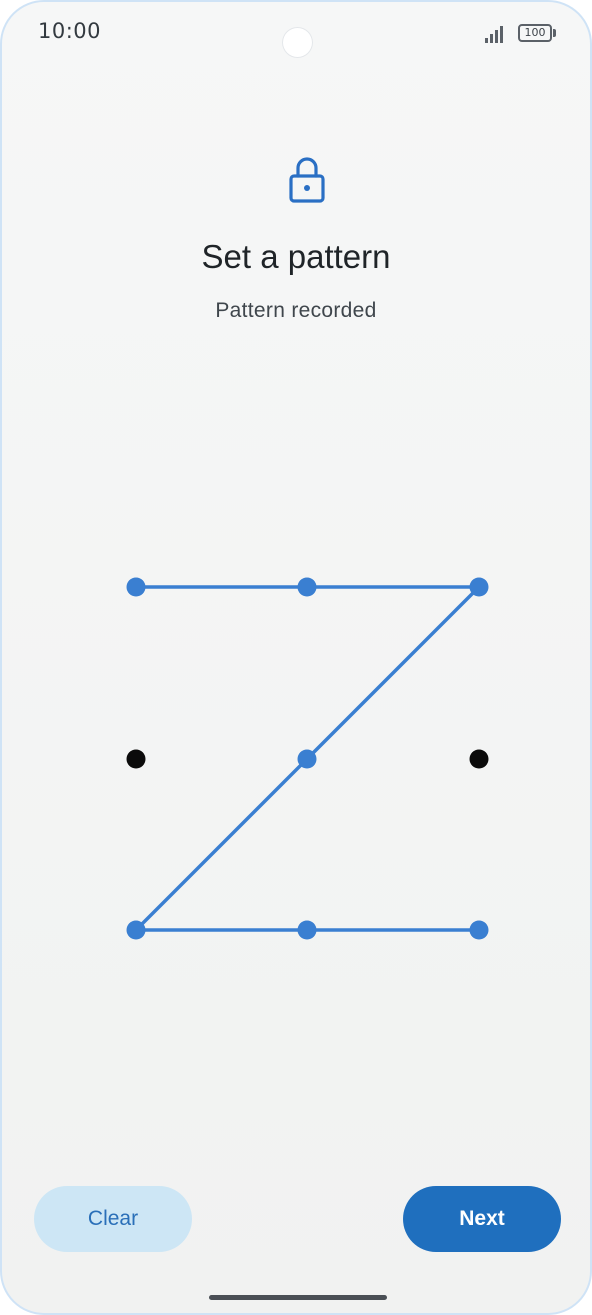 The width and height of the screenshot is (592, 1315). Describe the element at coordinates (298, 1297) in the screenshot. I see `home-indicator` at that location.